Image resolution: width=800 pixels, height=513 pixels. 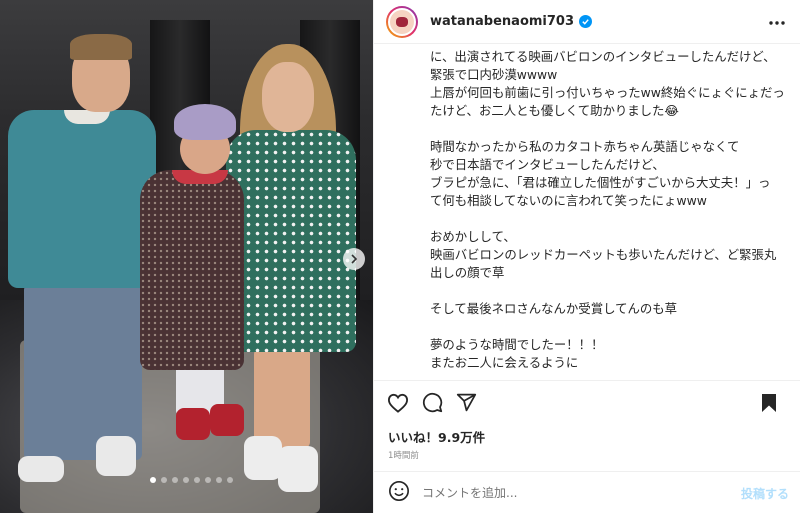 I want to click on more-options-button, so click(x=777, y=23).